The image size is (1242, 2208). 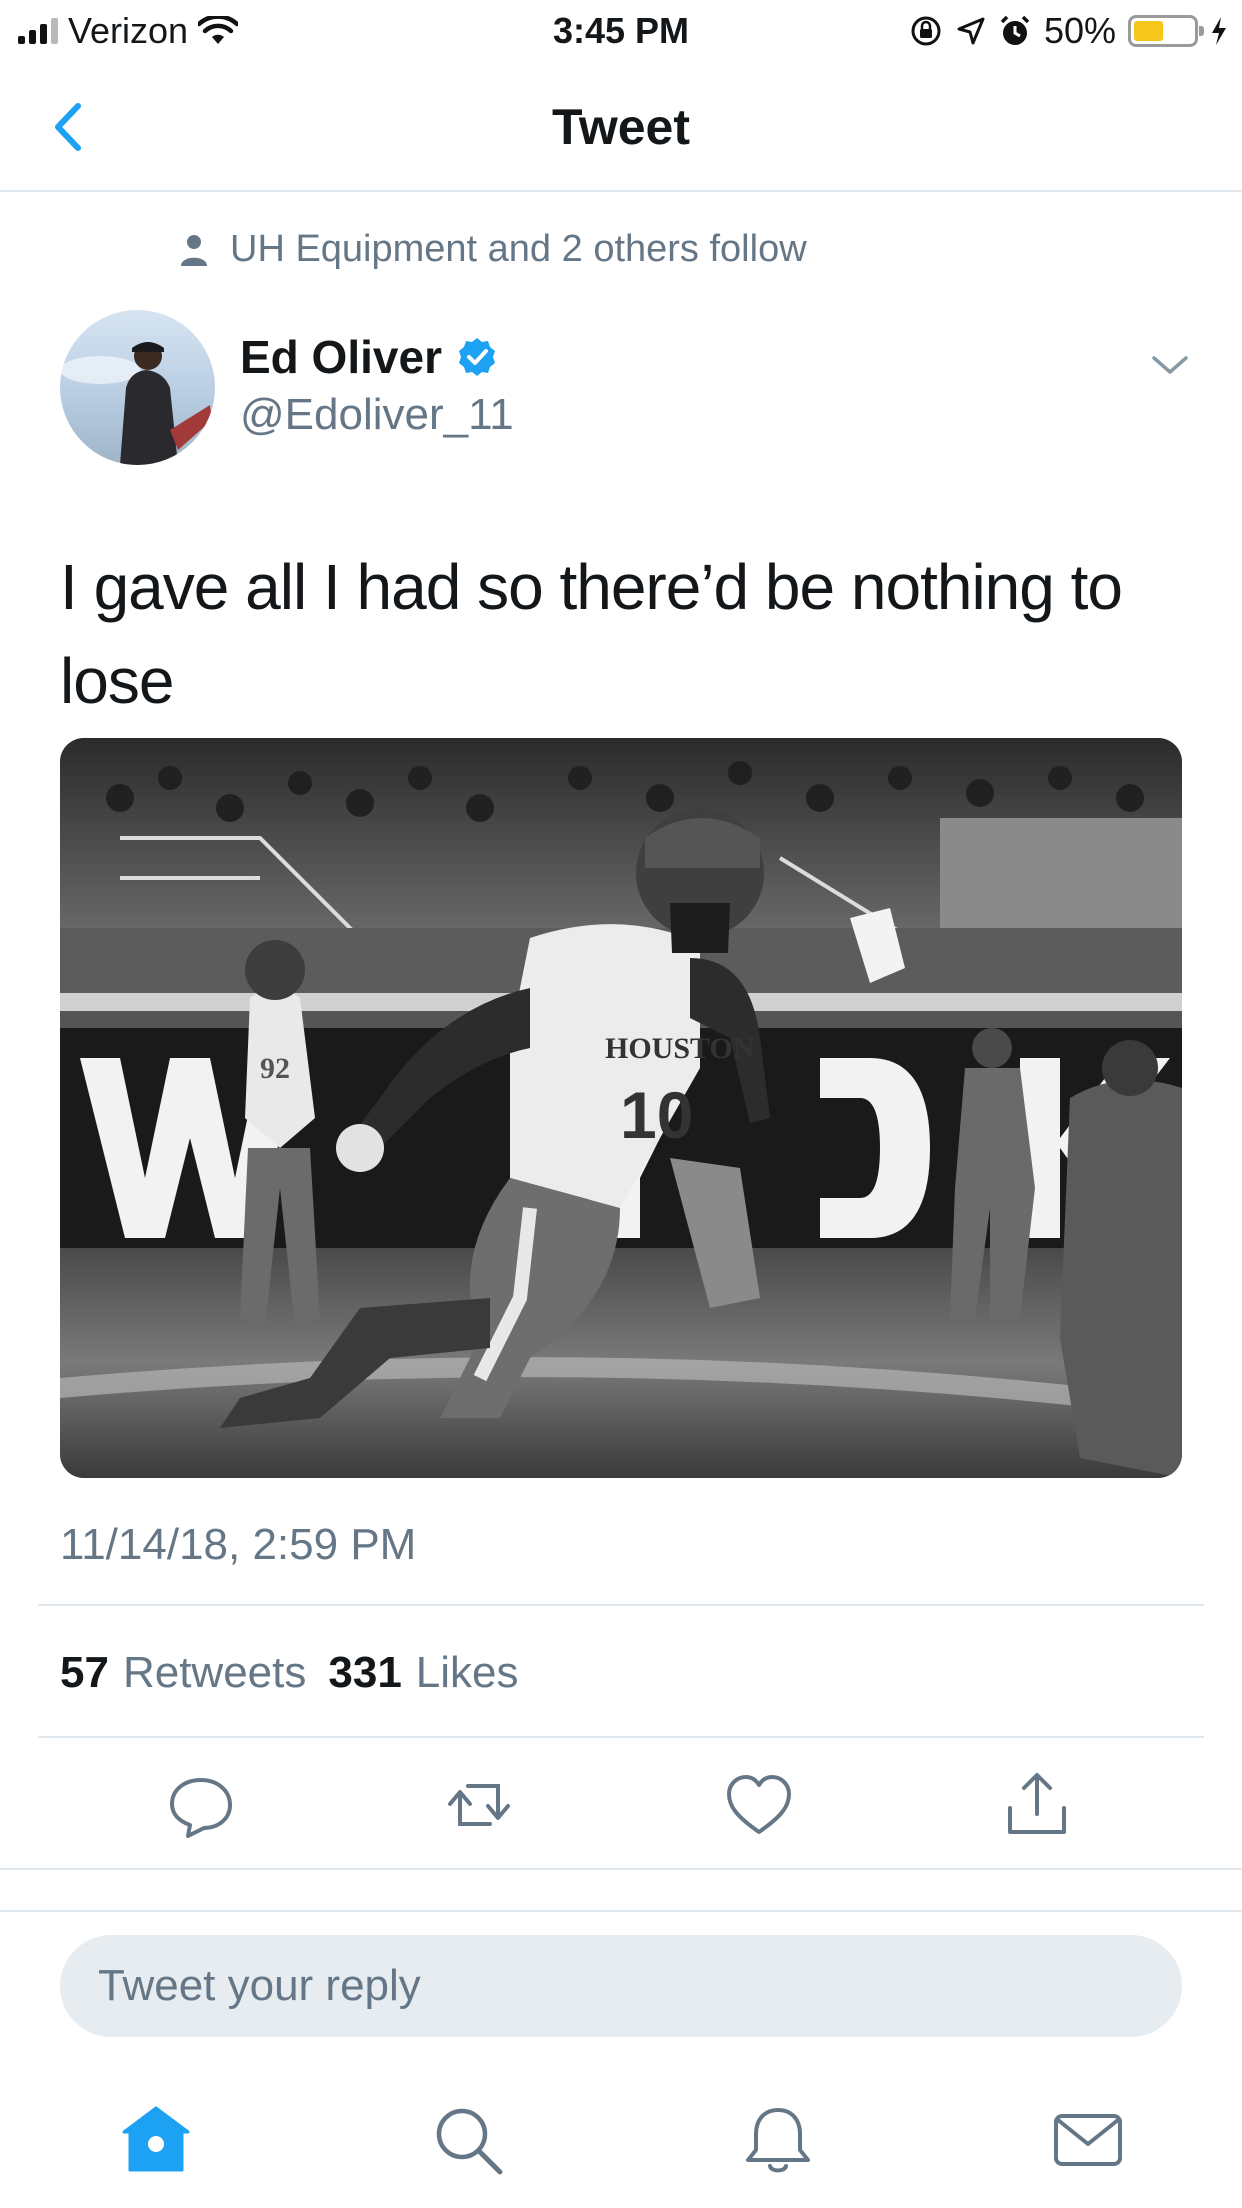 What do you see at coordinates (1037, 1805) in the screenshot?
I see `share-icon` at bounding box center [1037, 1805].